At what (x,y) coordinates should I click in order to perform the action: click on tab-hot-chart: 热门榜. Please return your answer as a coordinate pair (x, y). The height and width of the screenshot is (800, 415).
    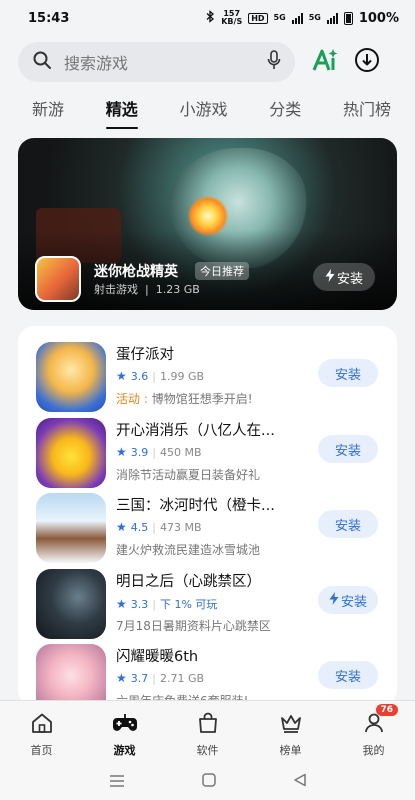
    Looking at the image, I should click on (367, 111).